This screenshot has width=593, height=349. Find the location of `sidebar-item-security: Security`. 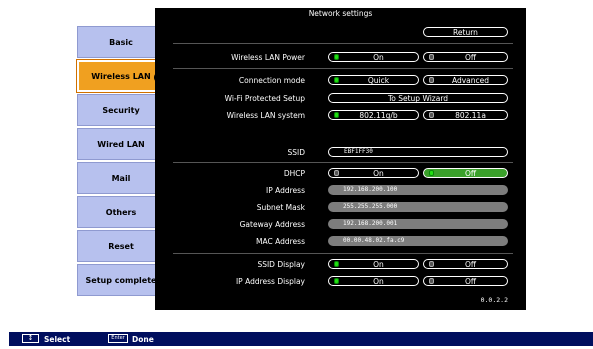

sidebar-item-security: Security is located at coordinates (121, 110).